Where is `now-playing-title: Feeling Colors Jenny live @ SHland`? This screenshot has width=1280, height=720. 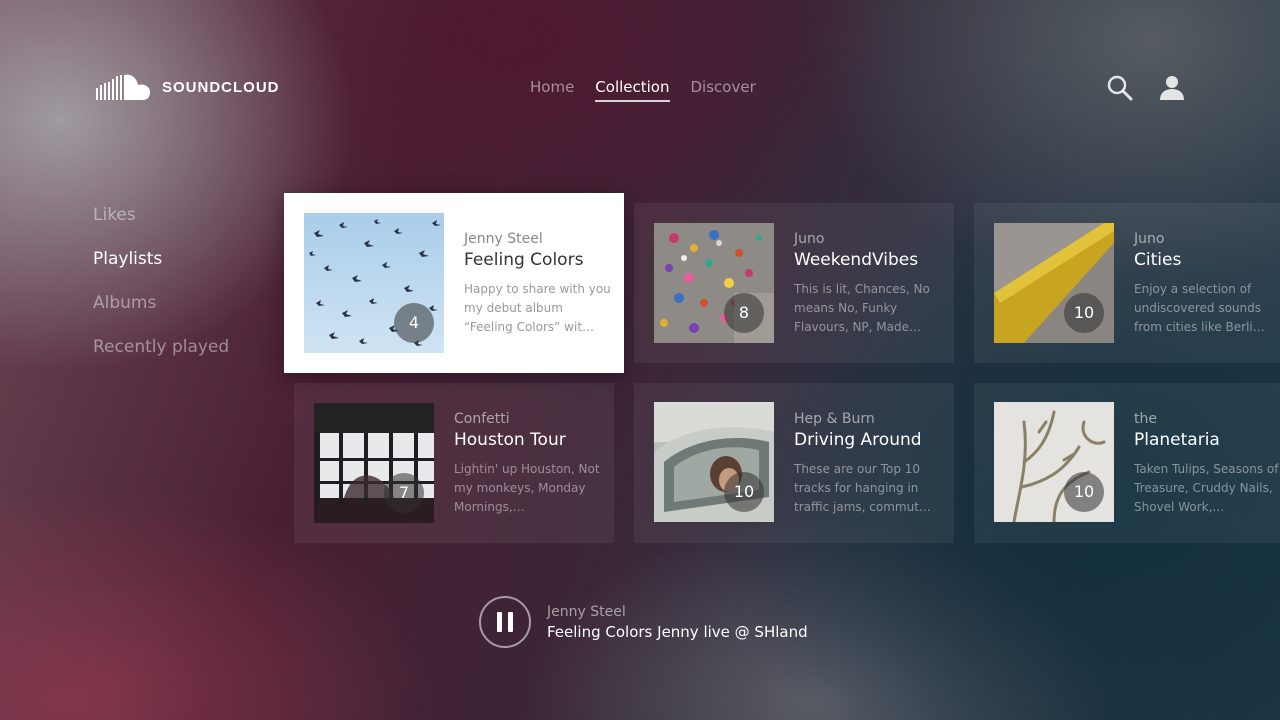
now-playing-title: Feeling Colors Jenny live @ SHland is located at coordinates (677, 631).